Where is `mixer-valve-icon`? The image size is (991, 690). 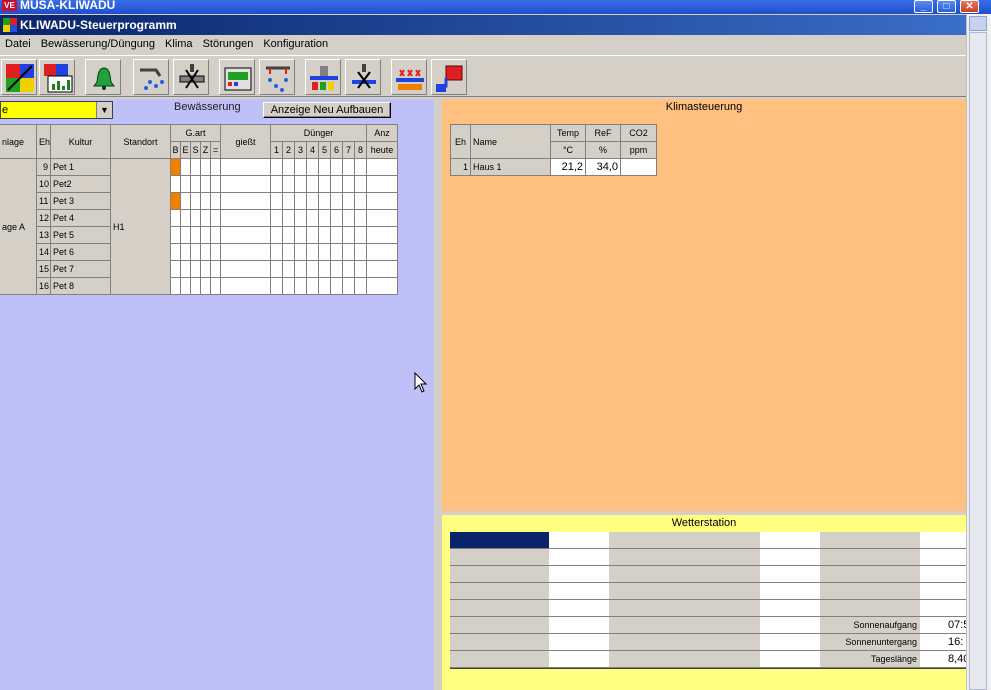 mixer-valve-icon is located at coordinates (363, 77).